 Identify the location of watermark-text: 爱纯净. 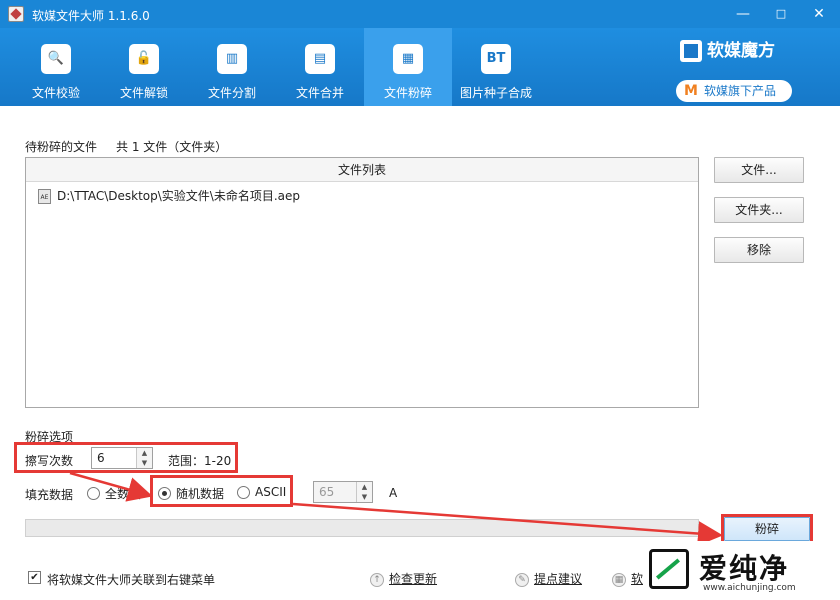
(744, 568).